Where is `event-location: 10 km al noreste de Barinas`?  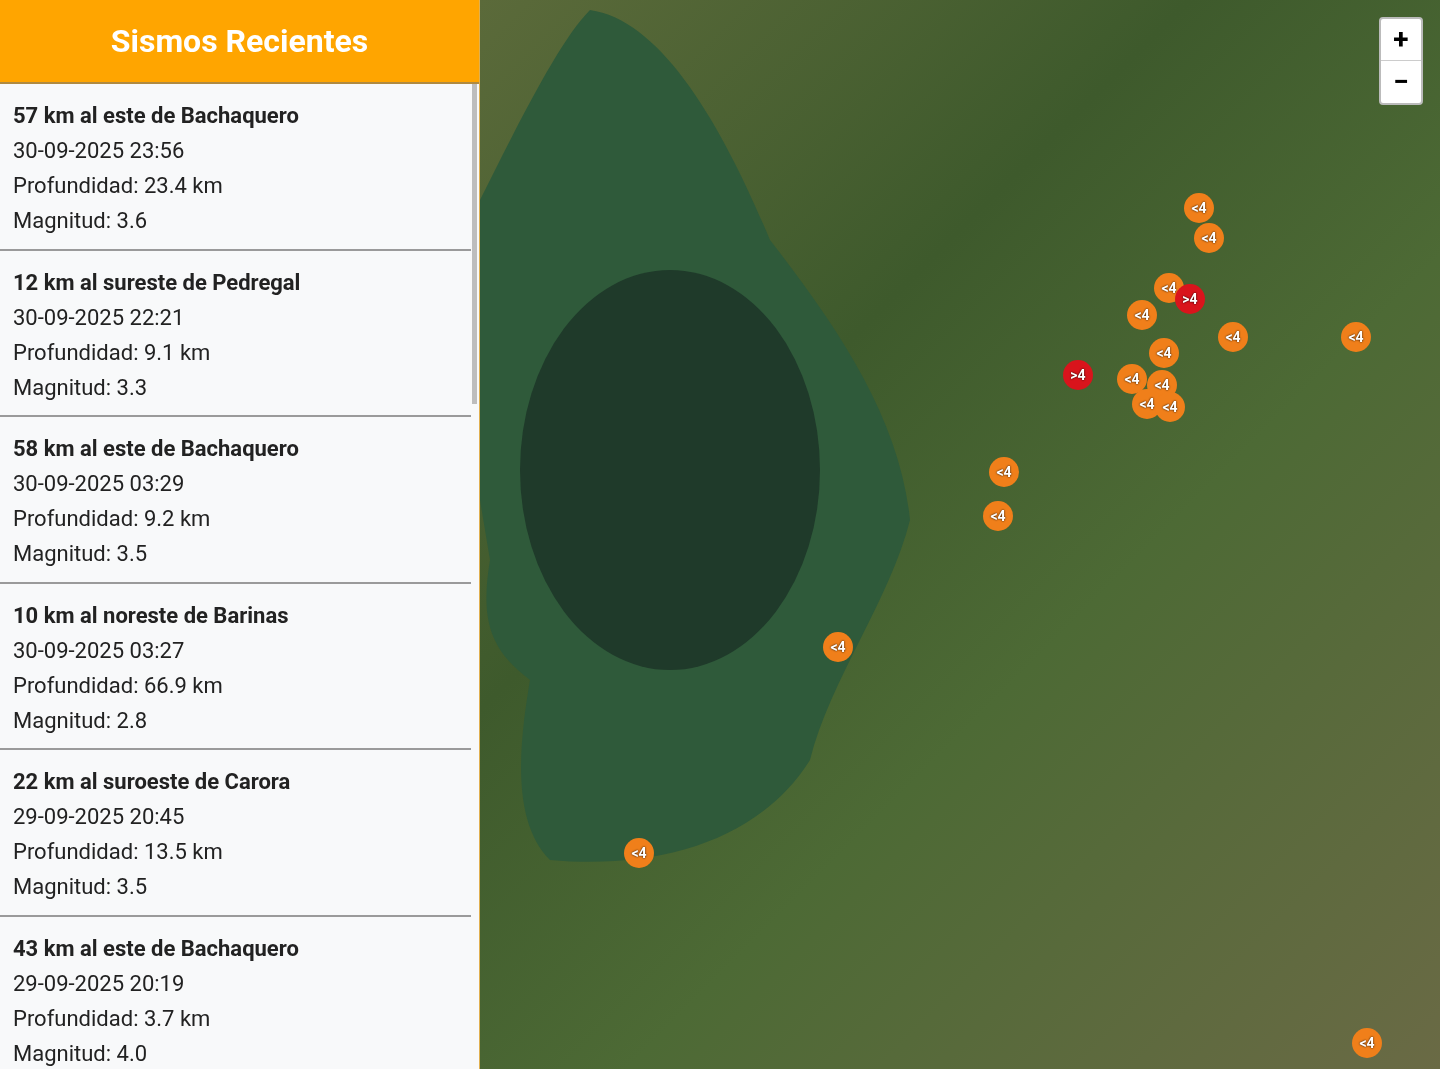
event-location: 10 km al noreste de Barinas is located at coordinates (151, 615).